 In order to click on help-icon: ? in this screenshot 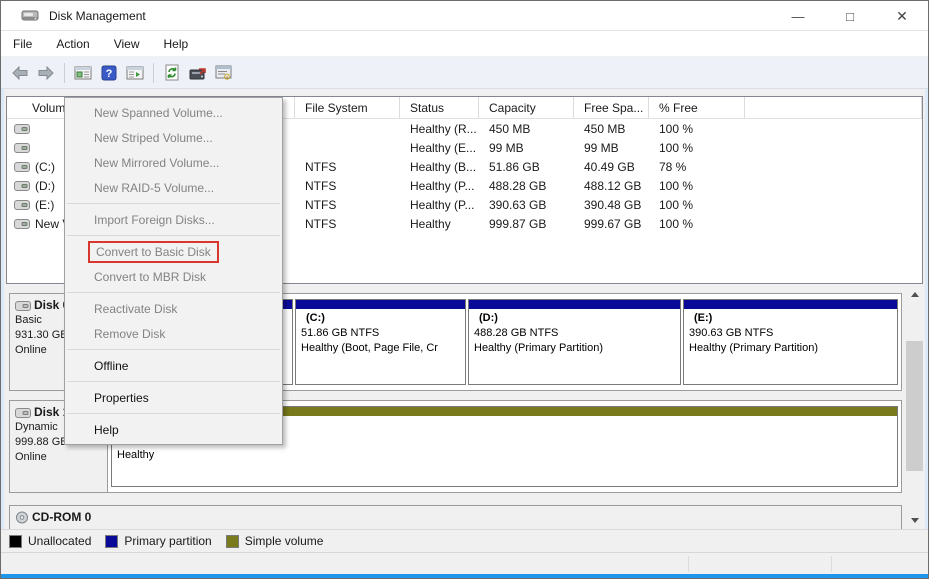, I will do `click(109, 73)`.